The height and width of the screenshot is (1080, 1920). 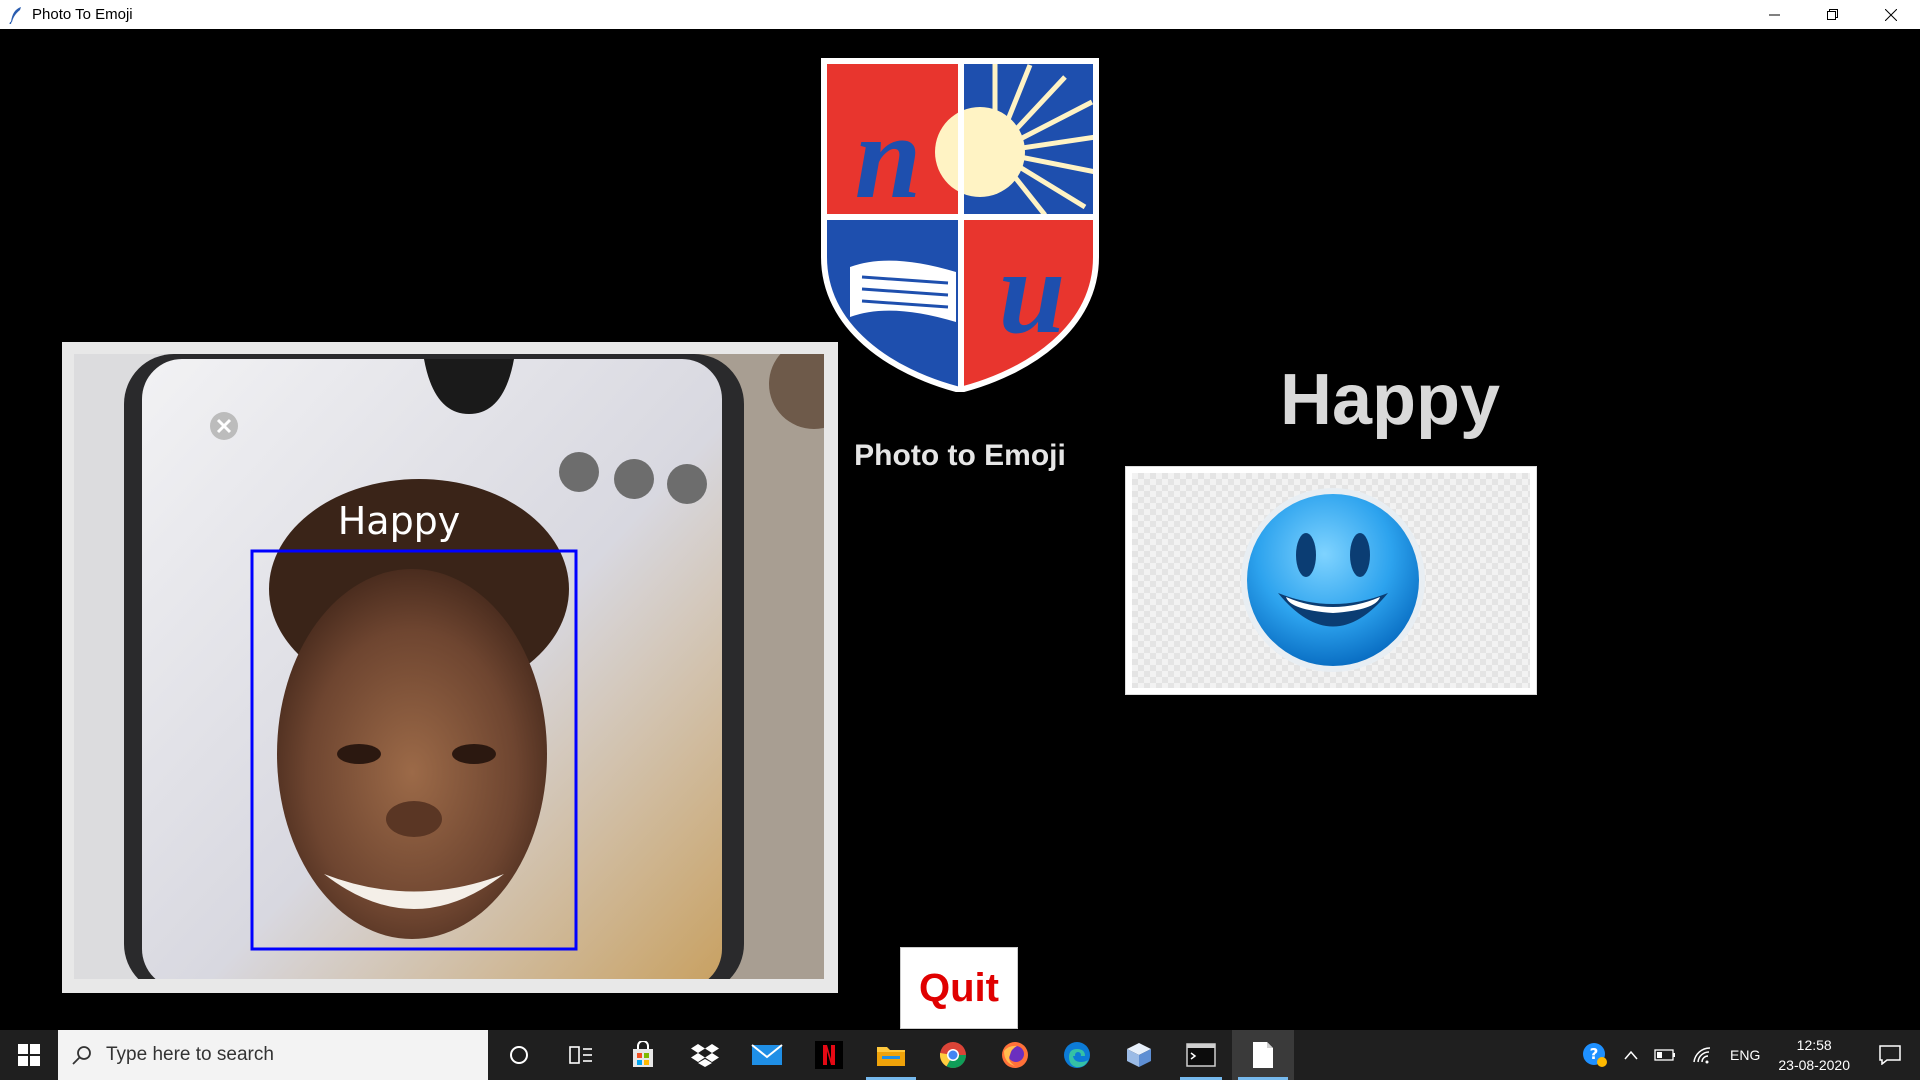 I want to click on logo-letter-u: u, so click(x=1032, y=291).